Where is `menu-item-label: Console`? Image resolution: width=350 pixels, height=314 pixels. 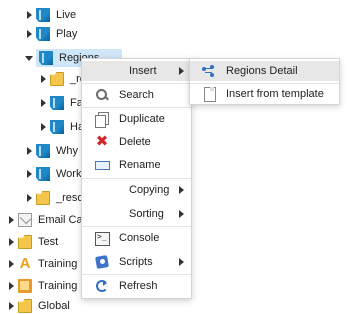
menu-item-label: Console is located at coordinates (139, 238).